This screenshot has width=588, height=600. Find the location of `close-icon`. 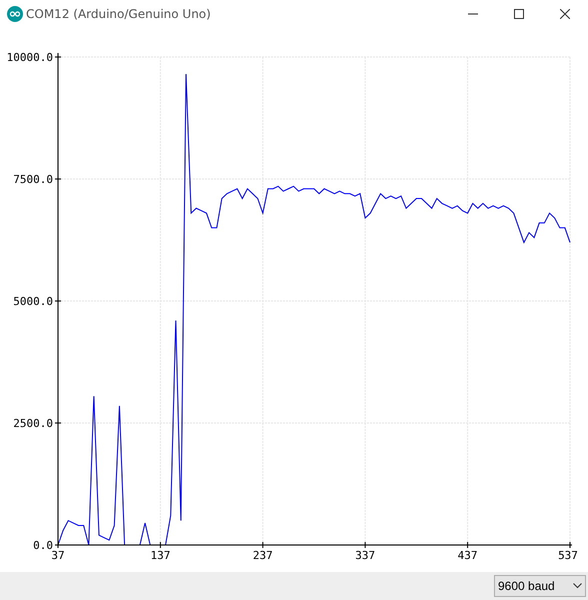

close-icon is located at coordinates (565, 14).